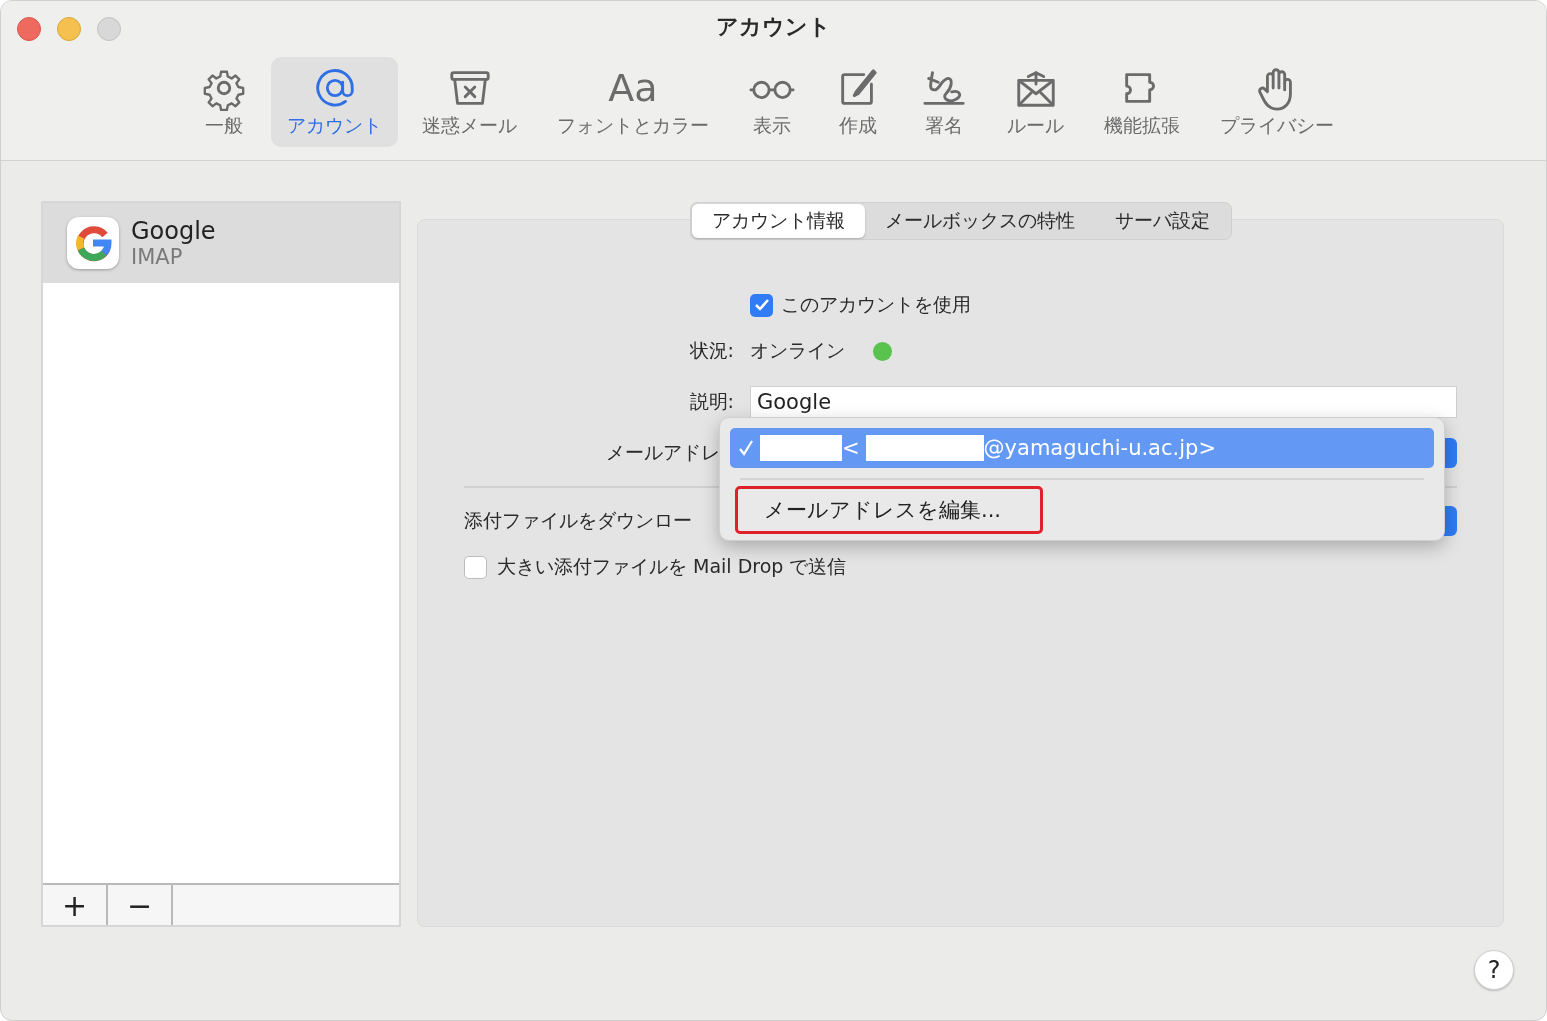 This screenshot has height=1021, width=1547. I want to click on toolbar-tab: 作成, so click(858, 102).